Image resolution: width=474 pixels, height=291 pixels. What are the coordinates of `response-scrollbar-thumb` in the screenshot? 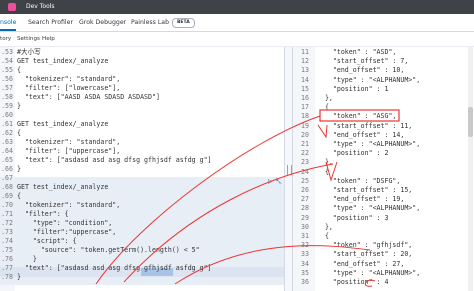 It's located at (470, 122).